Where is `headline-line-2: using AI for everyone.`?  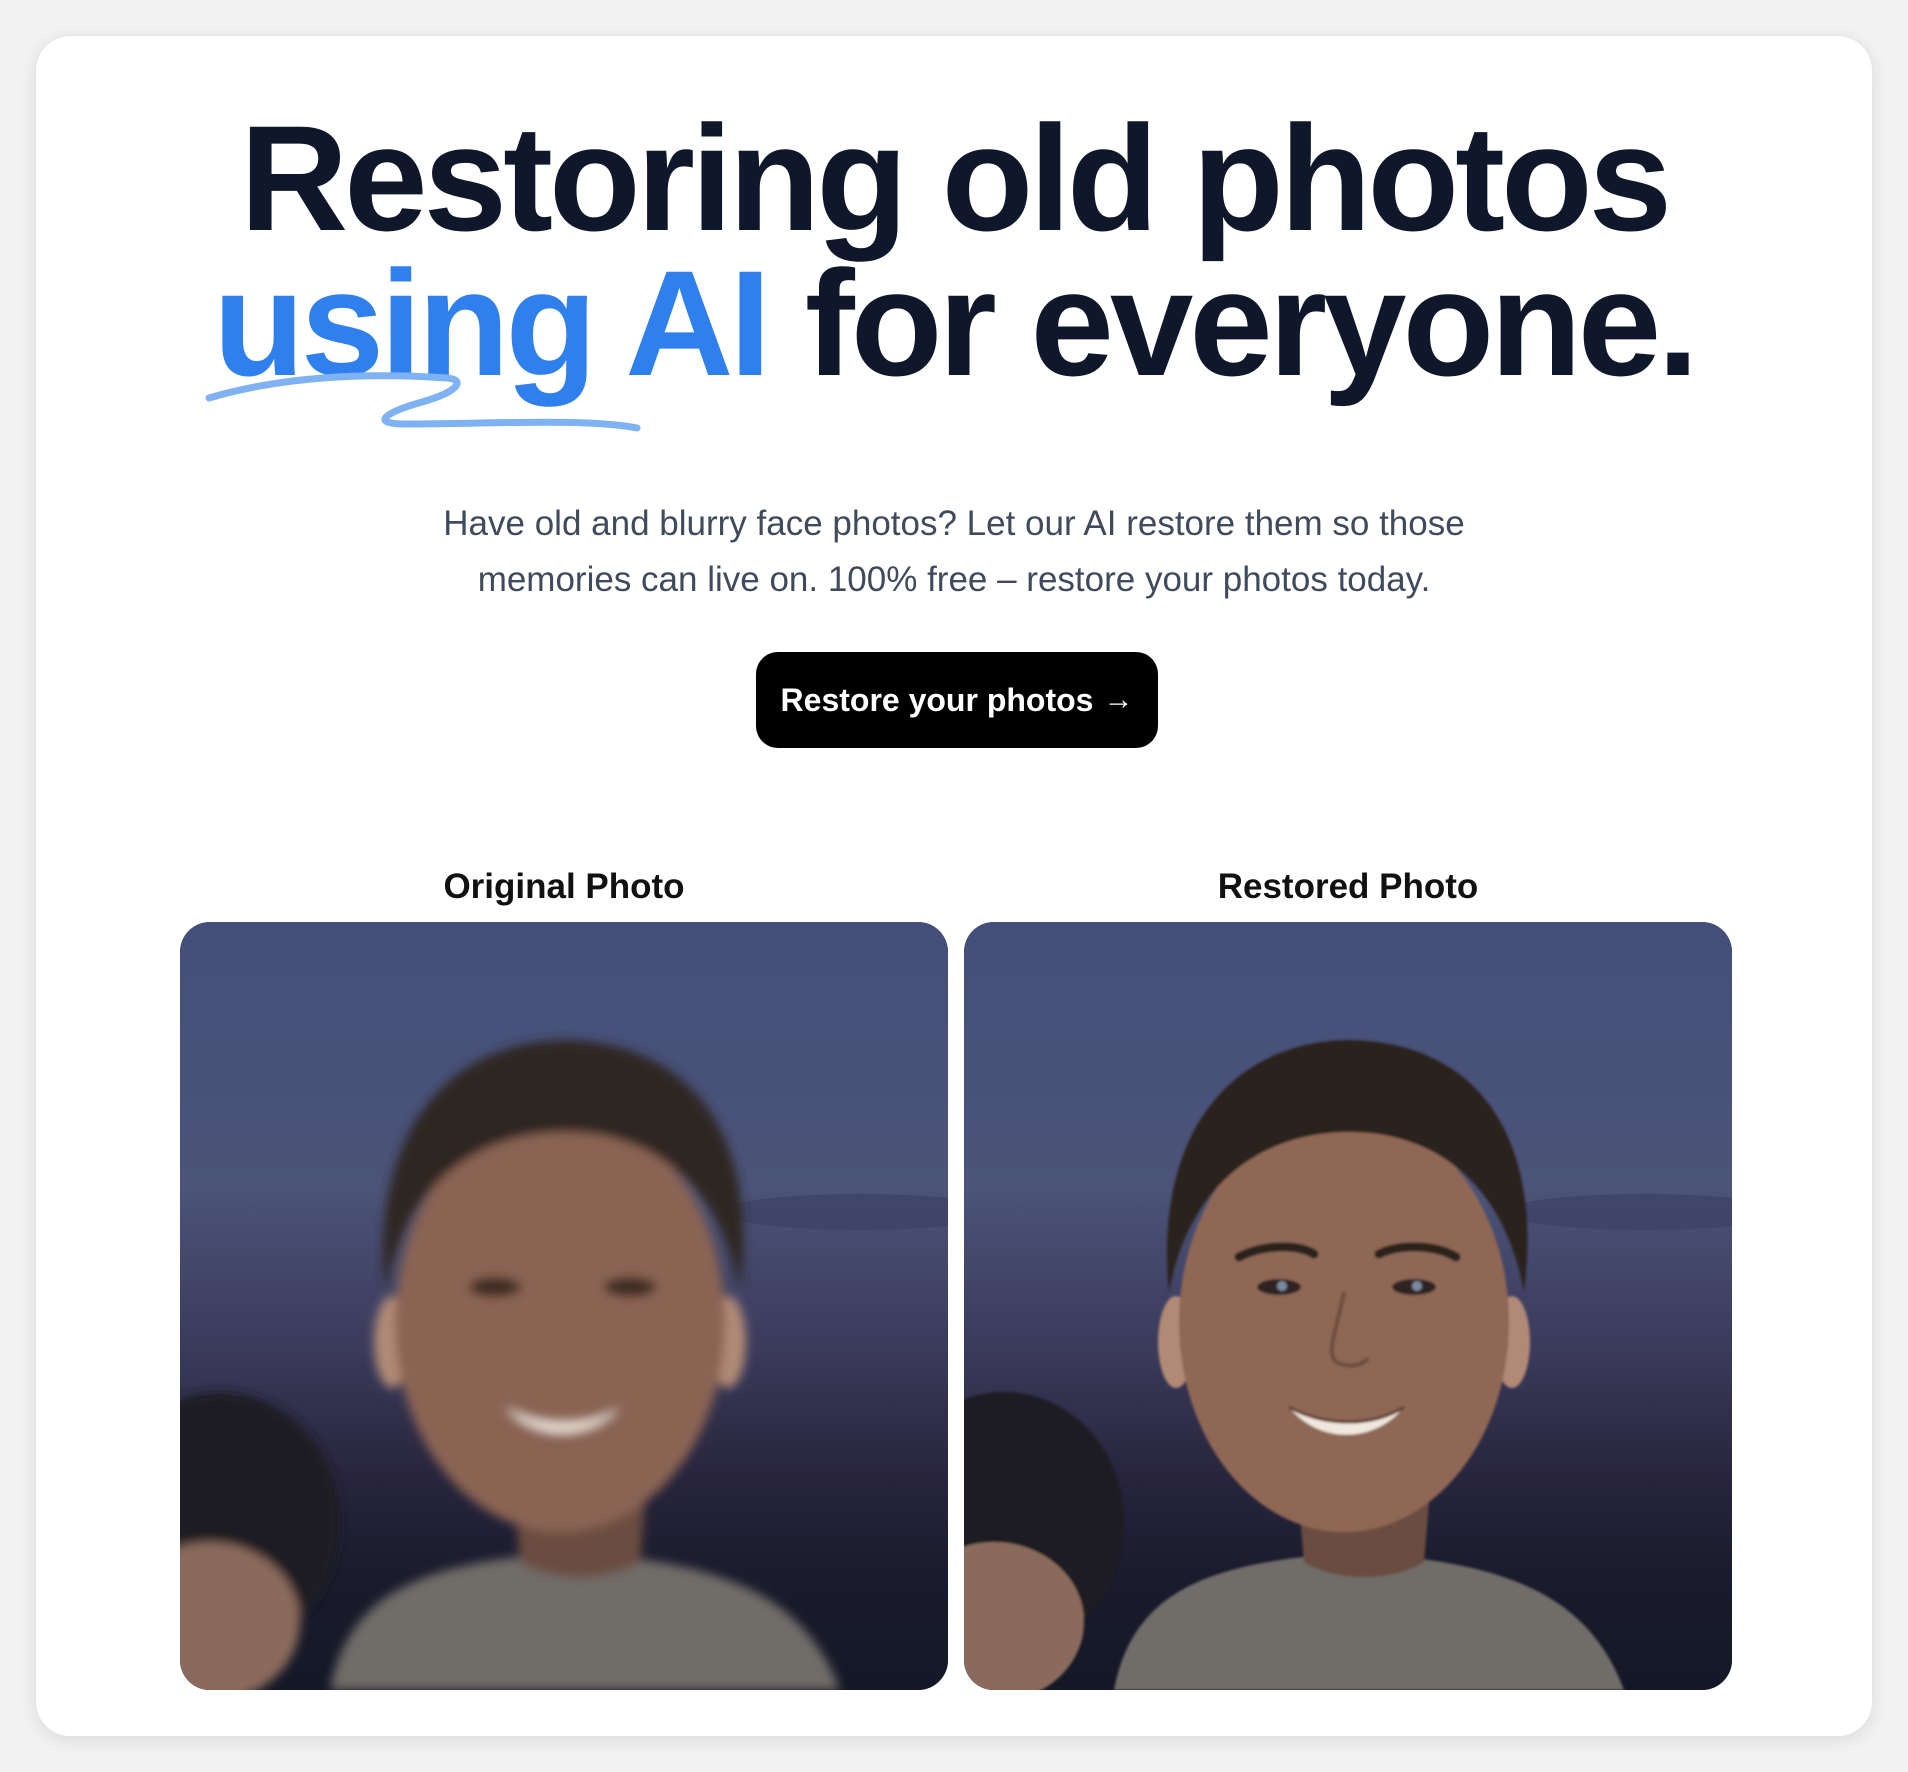
headline-line-2: using AI for everyone. is located at coordinates (954, 340).